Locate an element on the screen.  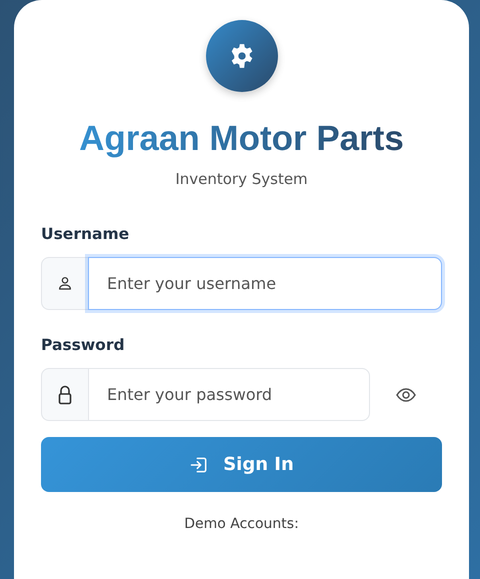
username-field: Enter your username is located at coordinates (265, 283).